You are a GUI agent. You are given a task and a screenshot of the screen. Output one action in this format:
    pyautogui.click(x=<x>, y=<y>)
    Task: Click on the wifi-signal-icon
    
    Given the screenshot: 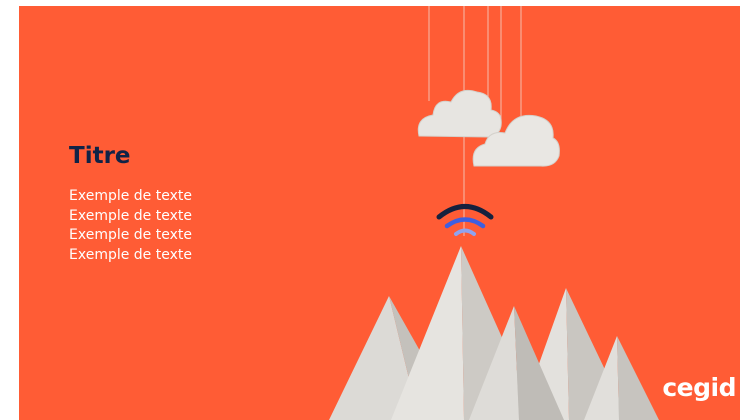 What is the action you would take?
    pyautogui.click(x=465, y=220)
    